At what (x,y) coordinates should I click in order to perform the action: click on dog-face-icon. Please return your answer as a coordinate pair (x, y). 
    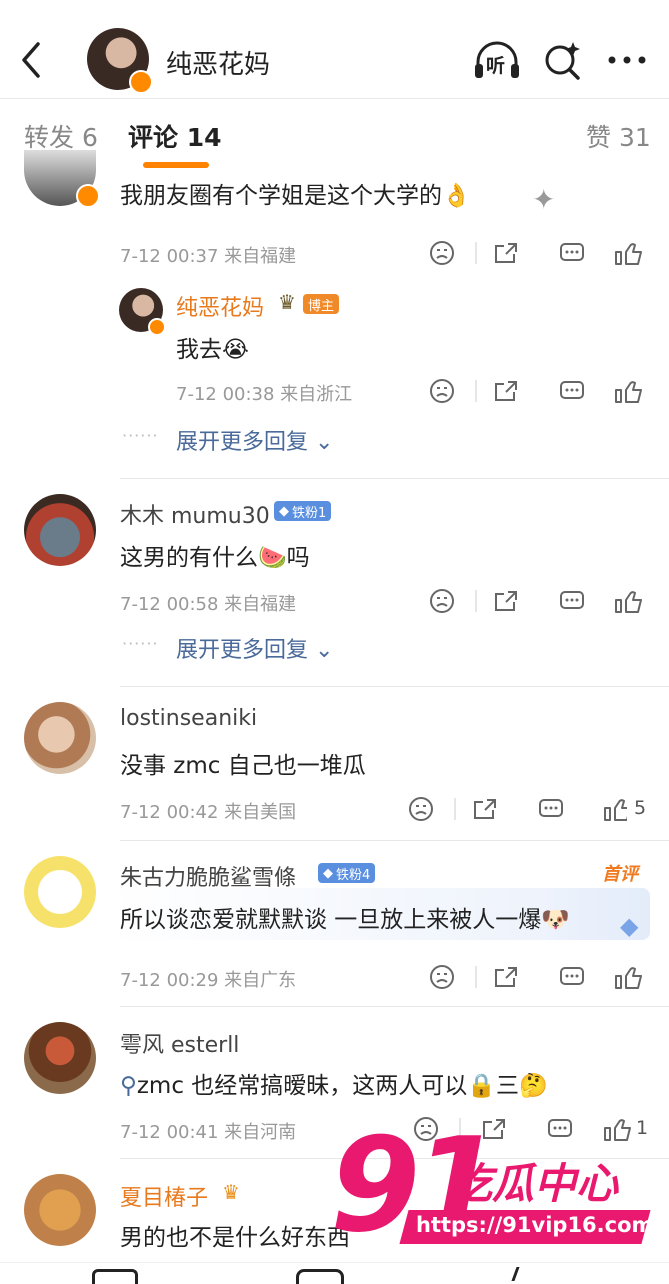
    Looking at the image, I should click on (60, 892).